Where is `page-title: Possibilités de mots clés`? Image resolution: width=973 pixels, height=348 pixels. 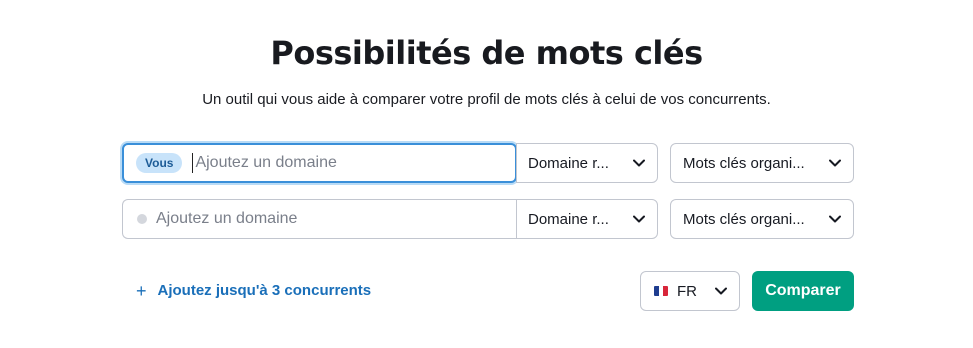
page-title: Possibilités de mots clés is located at coordinates (486, 53).